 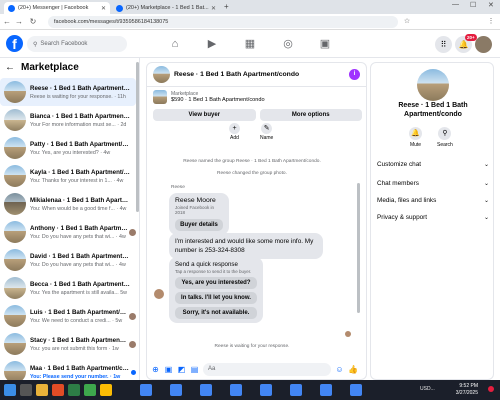 I want to click on privacy-support-section: Privacy & support ⌄, so click(x=433, y=217).